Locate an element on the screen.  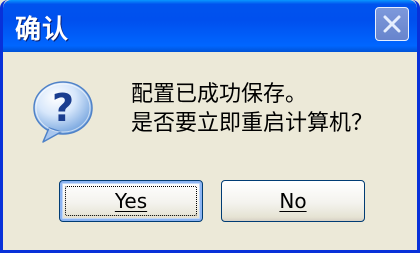
yes-button-label: Yes is located at coordinates (131, 201).